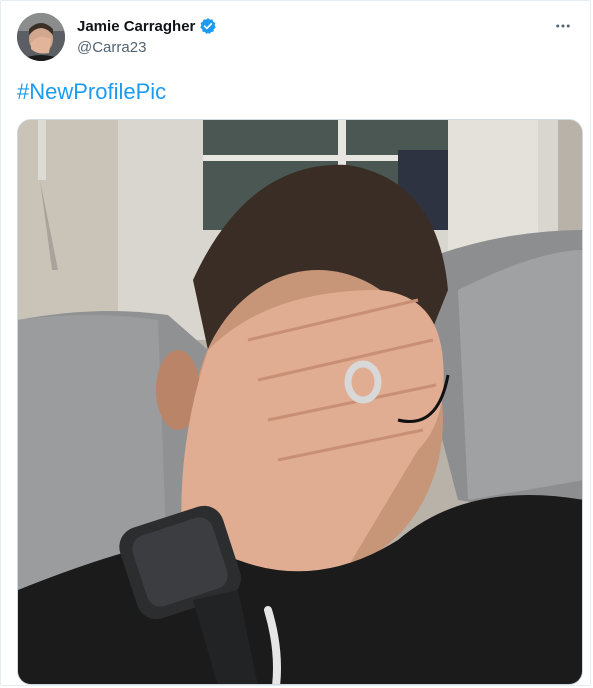 The width and height of the screenshot is (593, 688). I want to click on author-name-row: Jamie Carragher, so click(147, 26).